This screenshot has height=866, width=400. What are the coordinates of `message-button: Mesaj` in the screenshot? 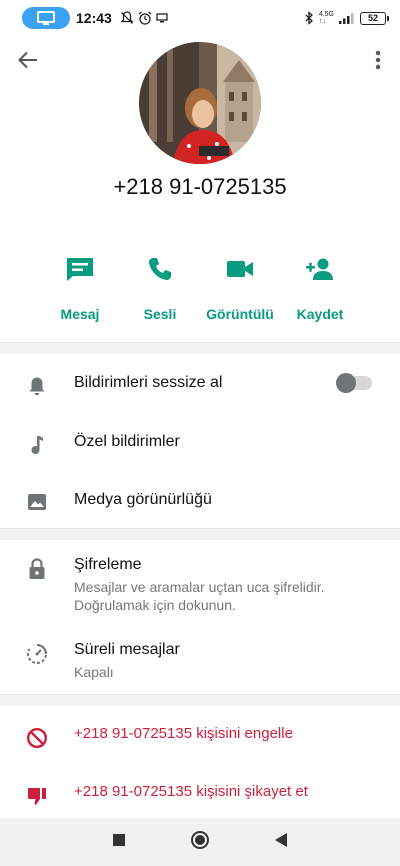 It's located at (80, 287).